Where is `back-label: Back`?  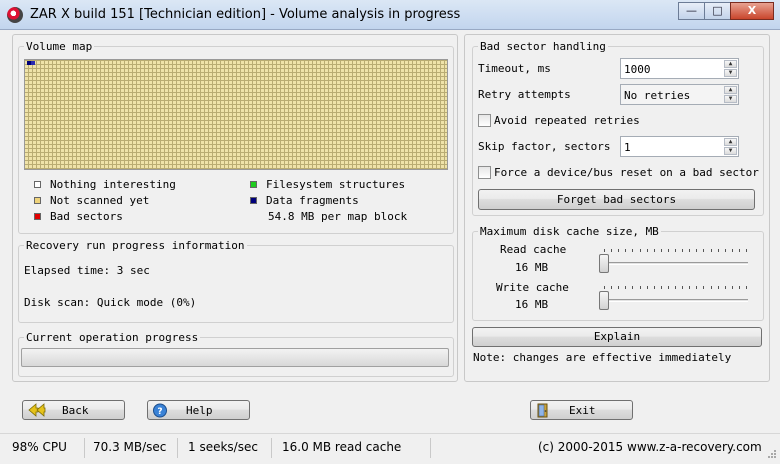
back-label: Back is located at coordinates (75, 410).